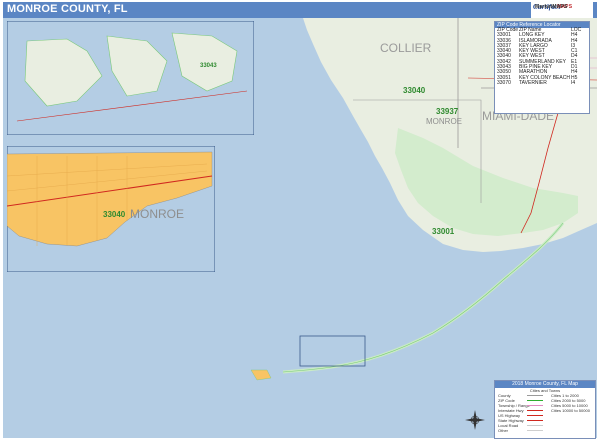 Image resolution: width=600 pixels, height=442 pixels. What do you see at coordinates (208, 66) in the screenshot?
I see `zip-label-33043: 33043` at bounding box center [208, 66].